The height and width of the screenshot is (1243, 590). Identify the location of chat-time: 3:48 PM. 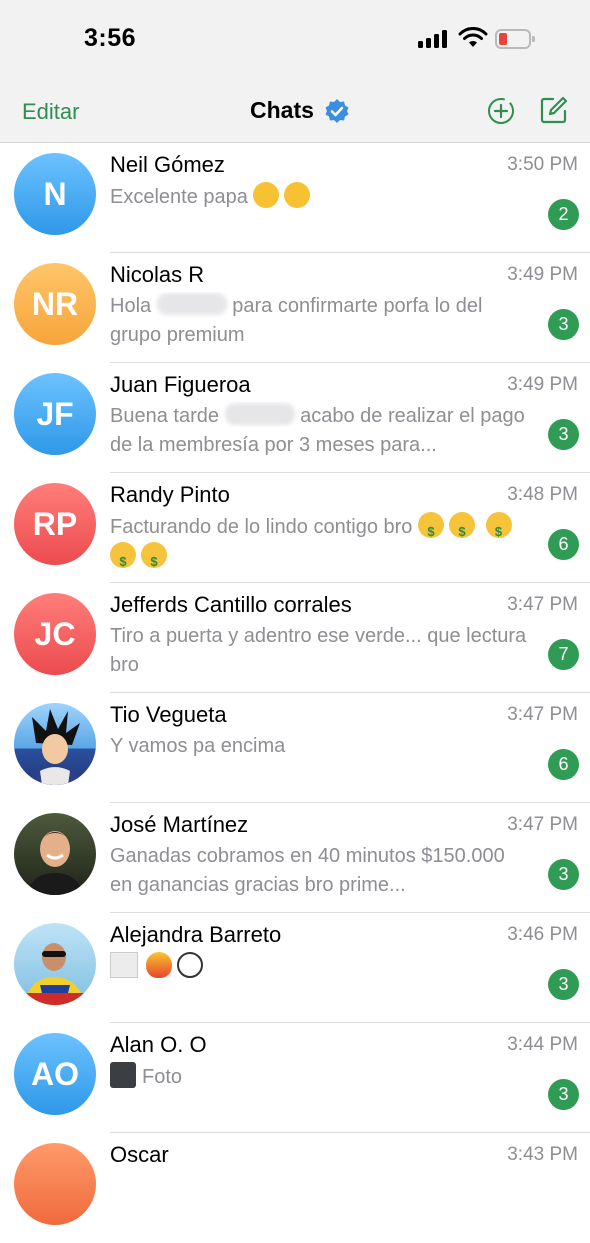
(542, 494).